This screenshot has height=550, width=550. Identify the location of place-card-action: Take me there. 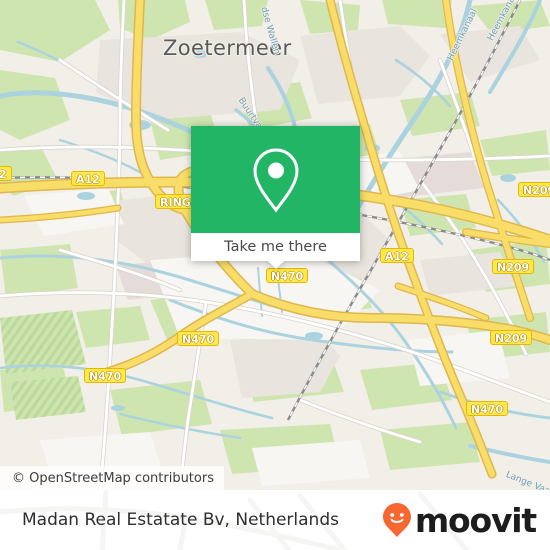
(275, 251).